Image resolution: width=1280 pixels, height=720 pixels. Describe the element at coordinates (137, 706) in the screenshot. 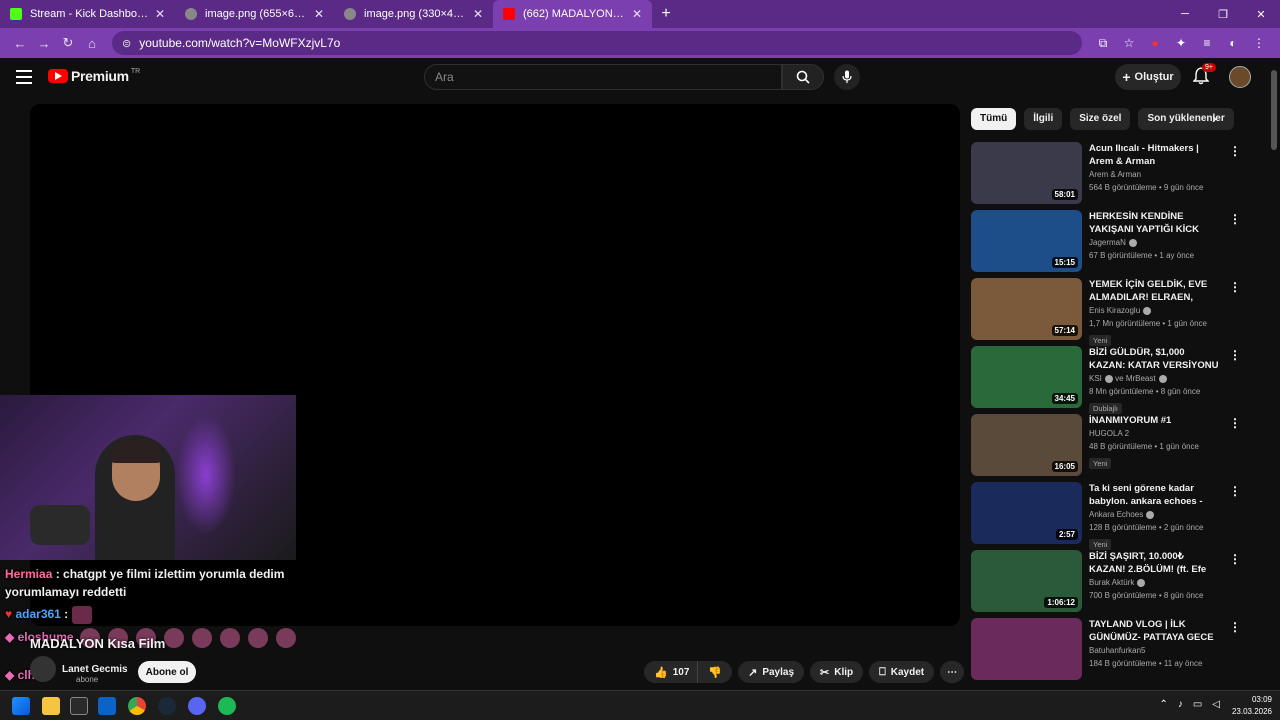

I see `chrome-icon` at that location.